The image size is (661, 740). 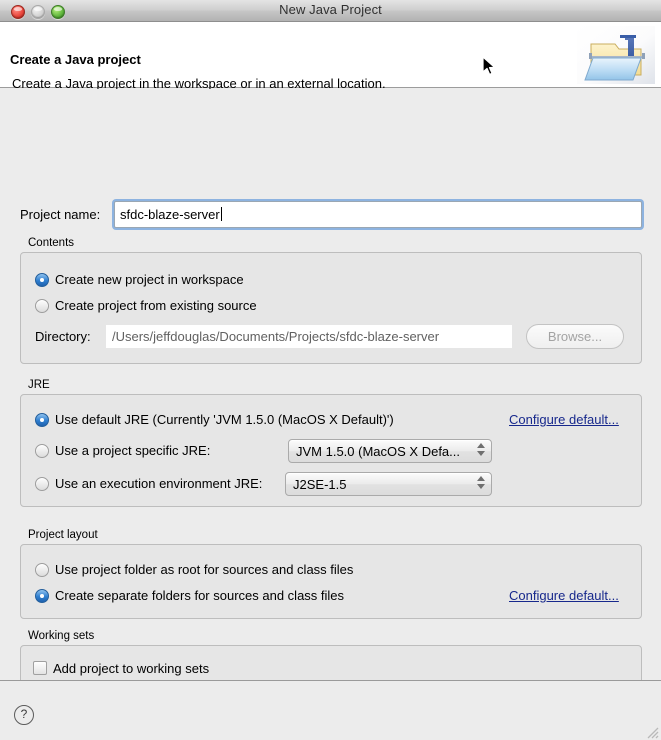 I want to click on radio-use-default-jre, so click(x=42, y=420).